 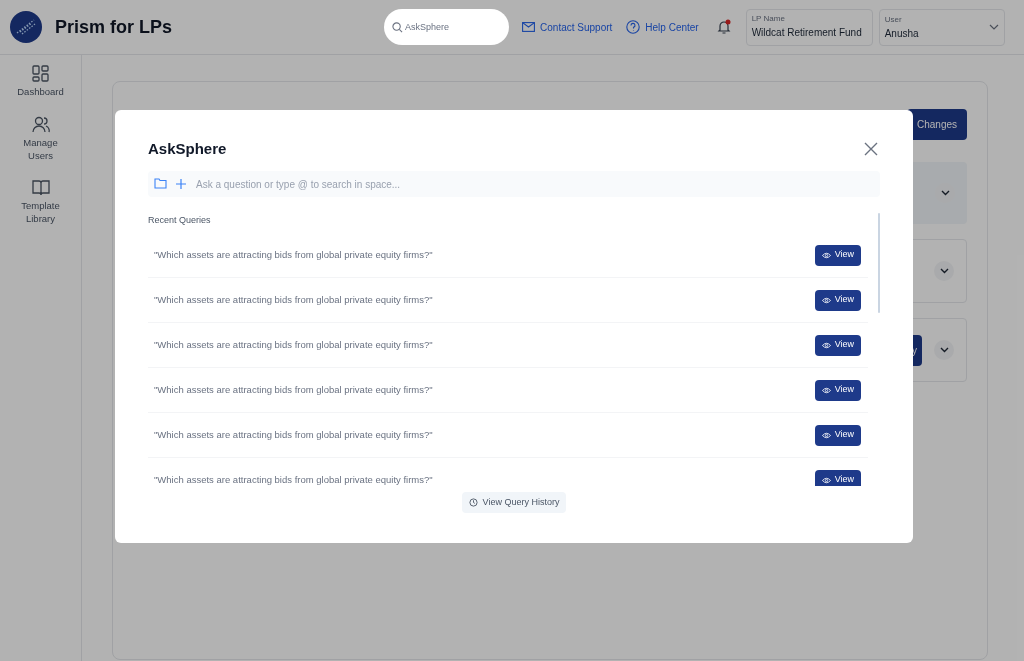 What do you see at coordinates (160, 183) in the screenshot?
I see `folder-icon` at bounding box center [160, 183].